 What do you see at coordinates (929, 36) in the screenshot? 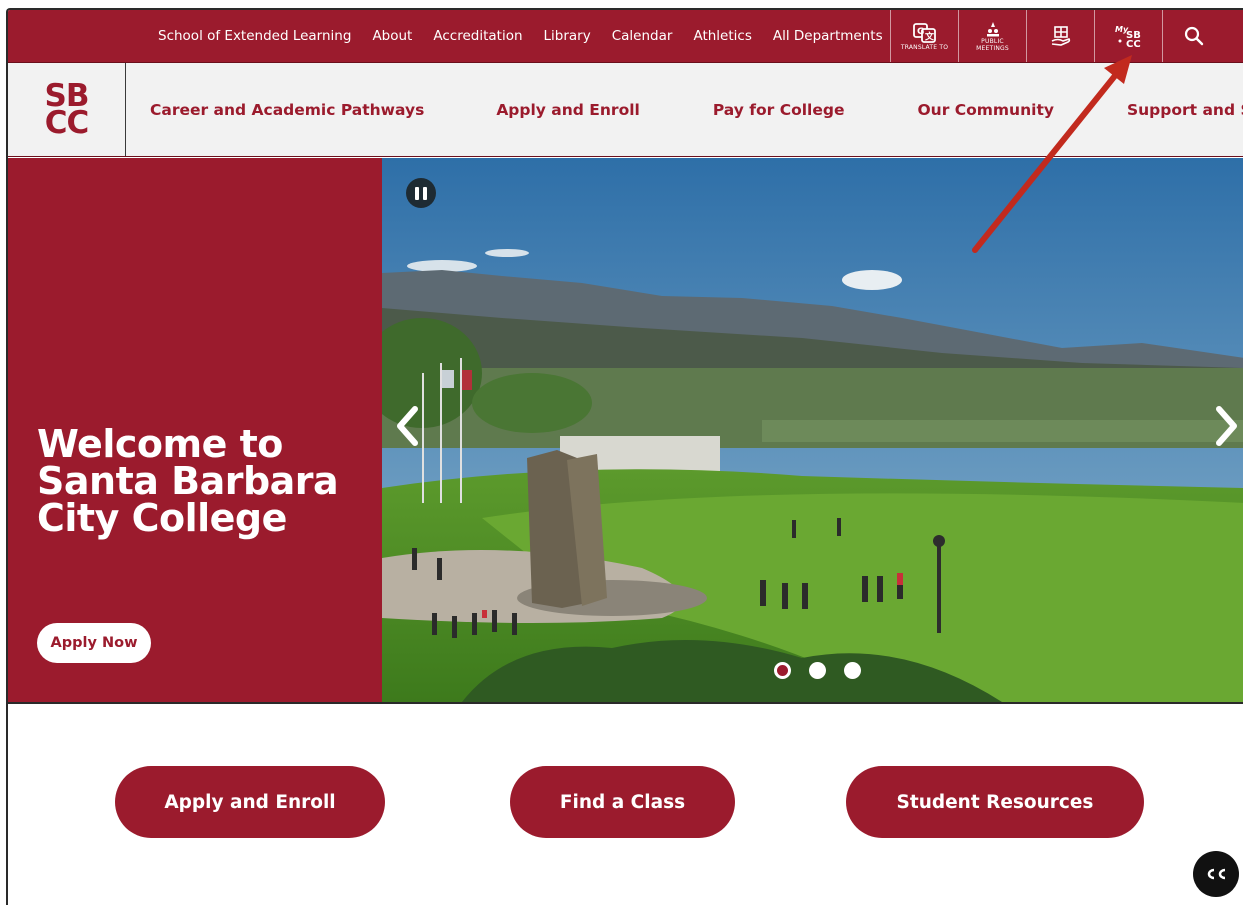
I see `svg-text: 文` at bounding box center [929, 36].